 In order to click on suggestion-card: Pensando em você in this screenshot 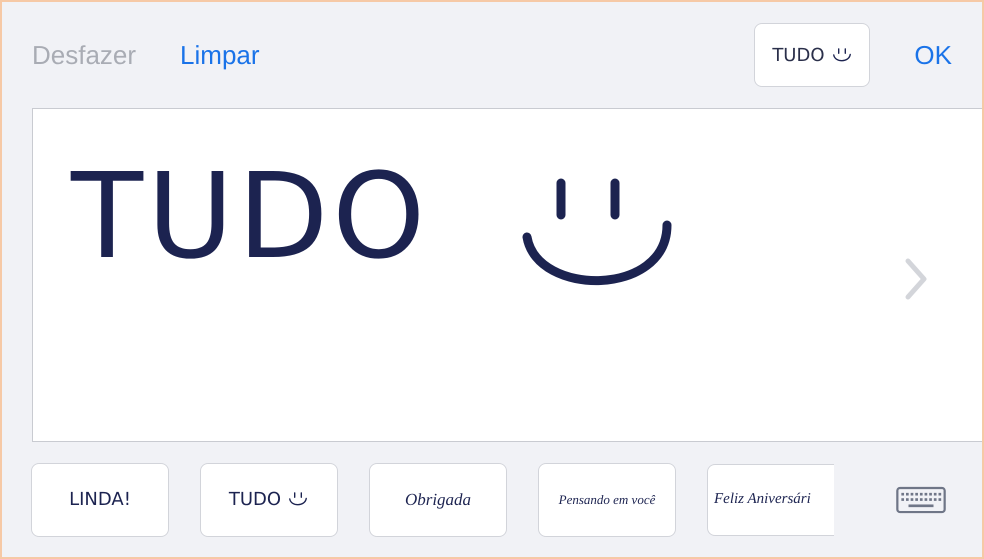, I will do `click(607, 499)`.